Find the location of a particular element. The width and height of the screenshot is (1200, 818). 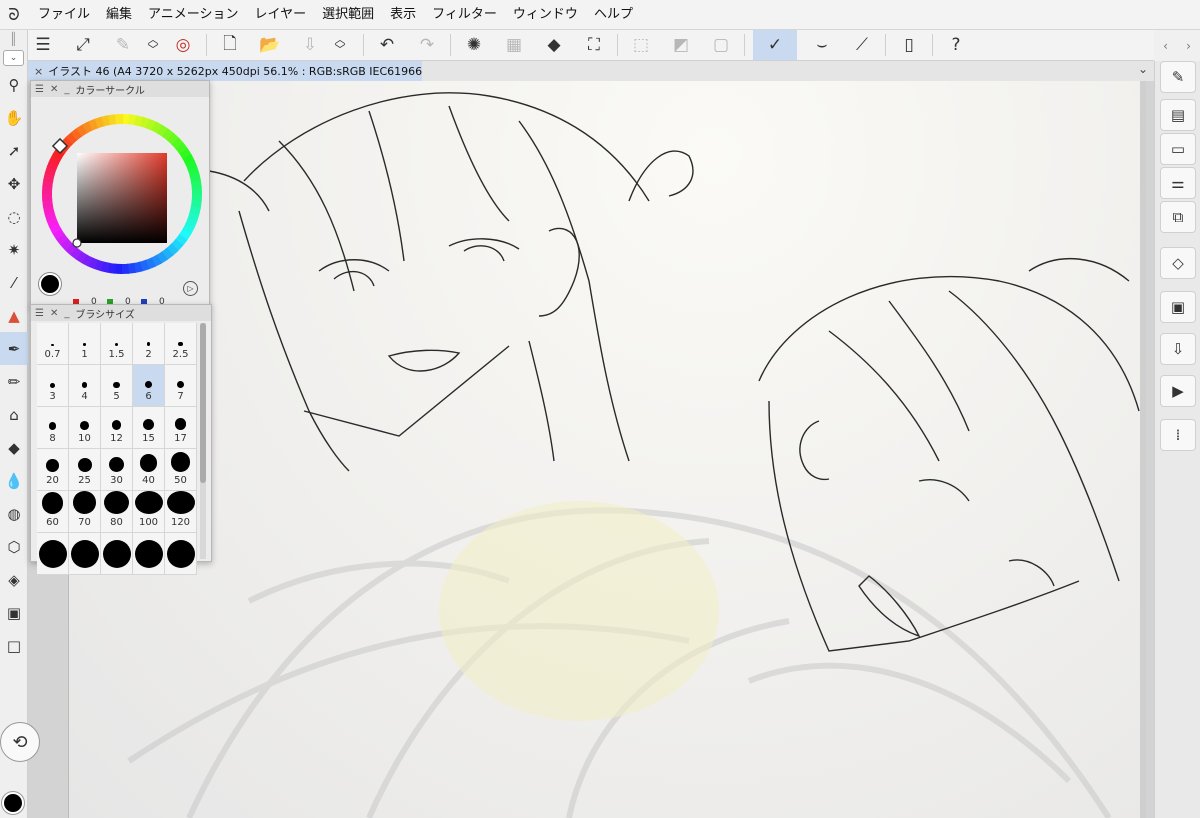

brush-size-cell: 8 is located at coordinates (53, 428).